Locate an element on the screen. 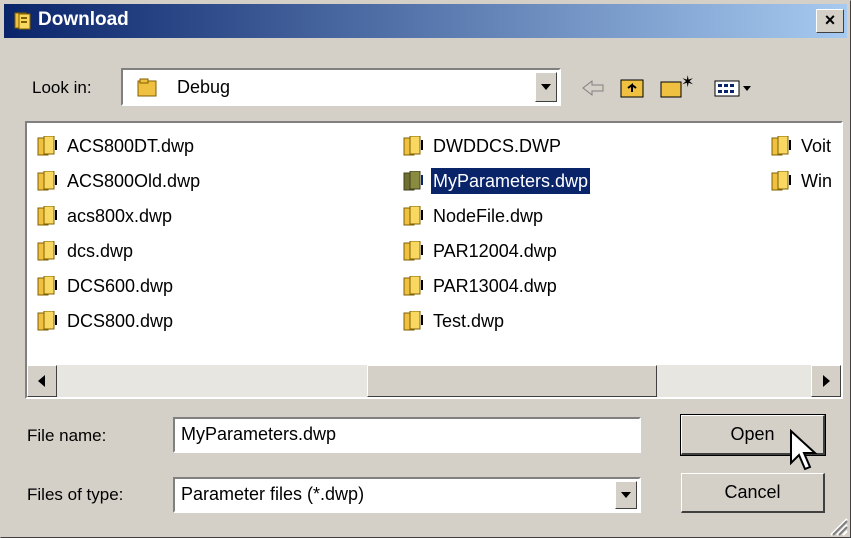  open-label: Open is located at coordinates (752, 434).